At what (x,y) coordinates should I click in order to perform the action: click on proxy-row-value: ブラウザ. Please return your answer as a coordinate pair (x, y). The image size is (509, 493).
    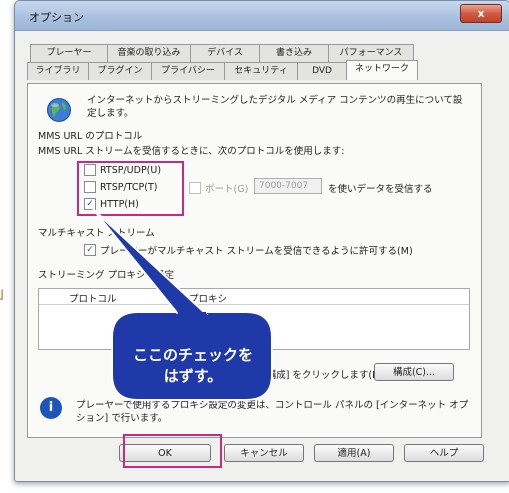
    Looking at the image, I should click on (208, 316).